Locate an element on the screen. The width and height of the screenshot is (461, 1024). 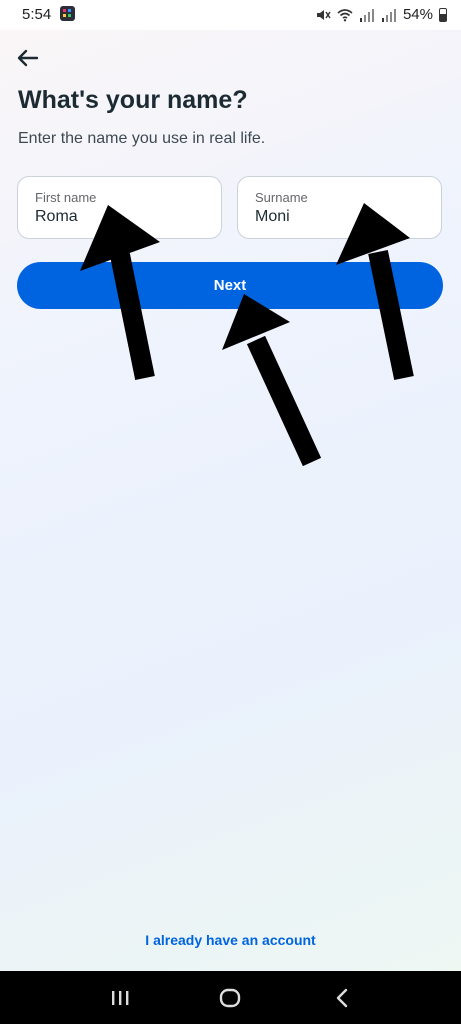
wifi-icon is located at coordinates (345, 14).